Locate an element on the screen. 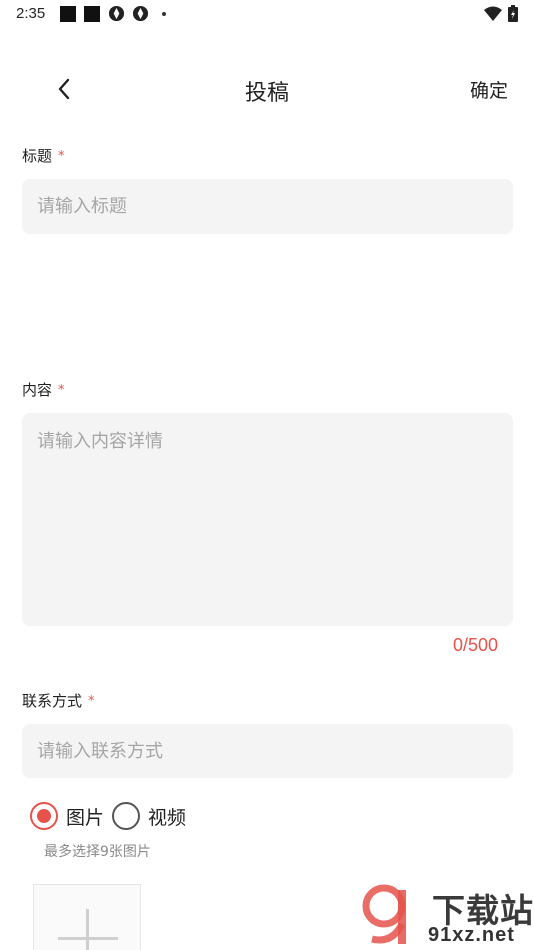  add-image-button is located at coordinates (87, 917).